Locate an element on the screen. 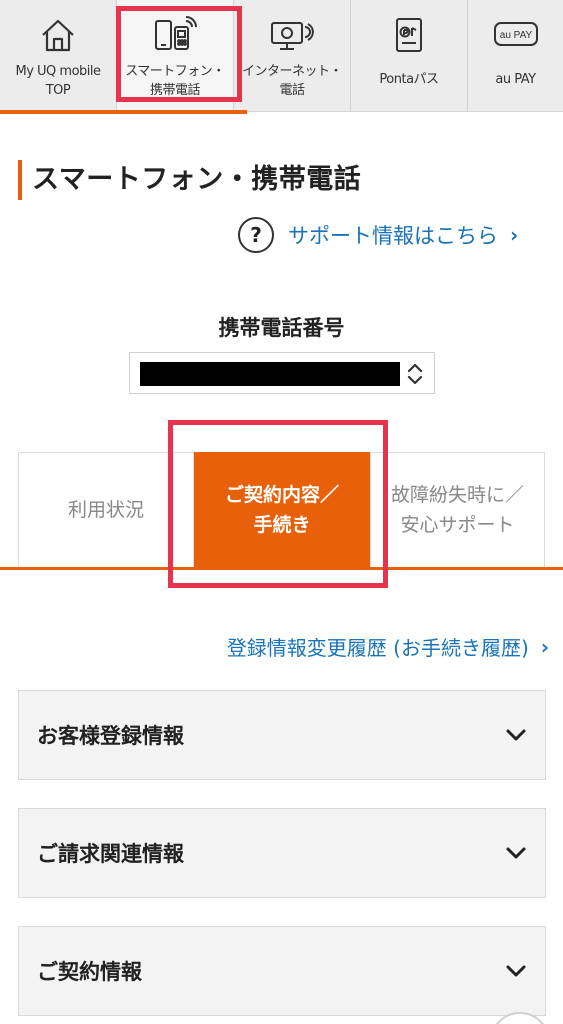 This screenshot has height=1024, width=563. support-link-label: サポート情報はこちら is located at coordinates (393, 236).